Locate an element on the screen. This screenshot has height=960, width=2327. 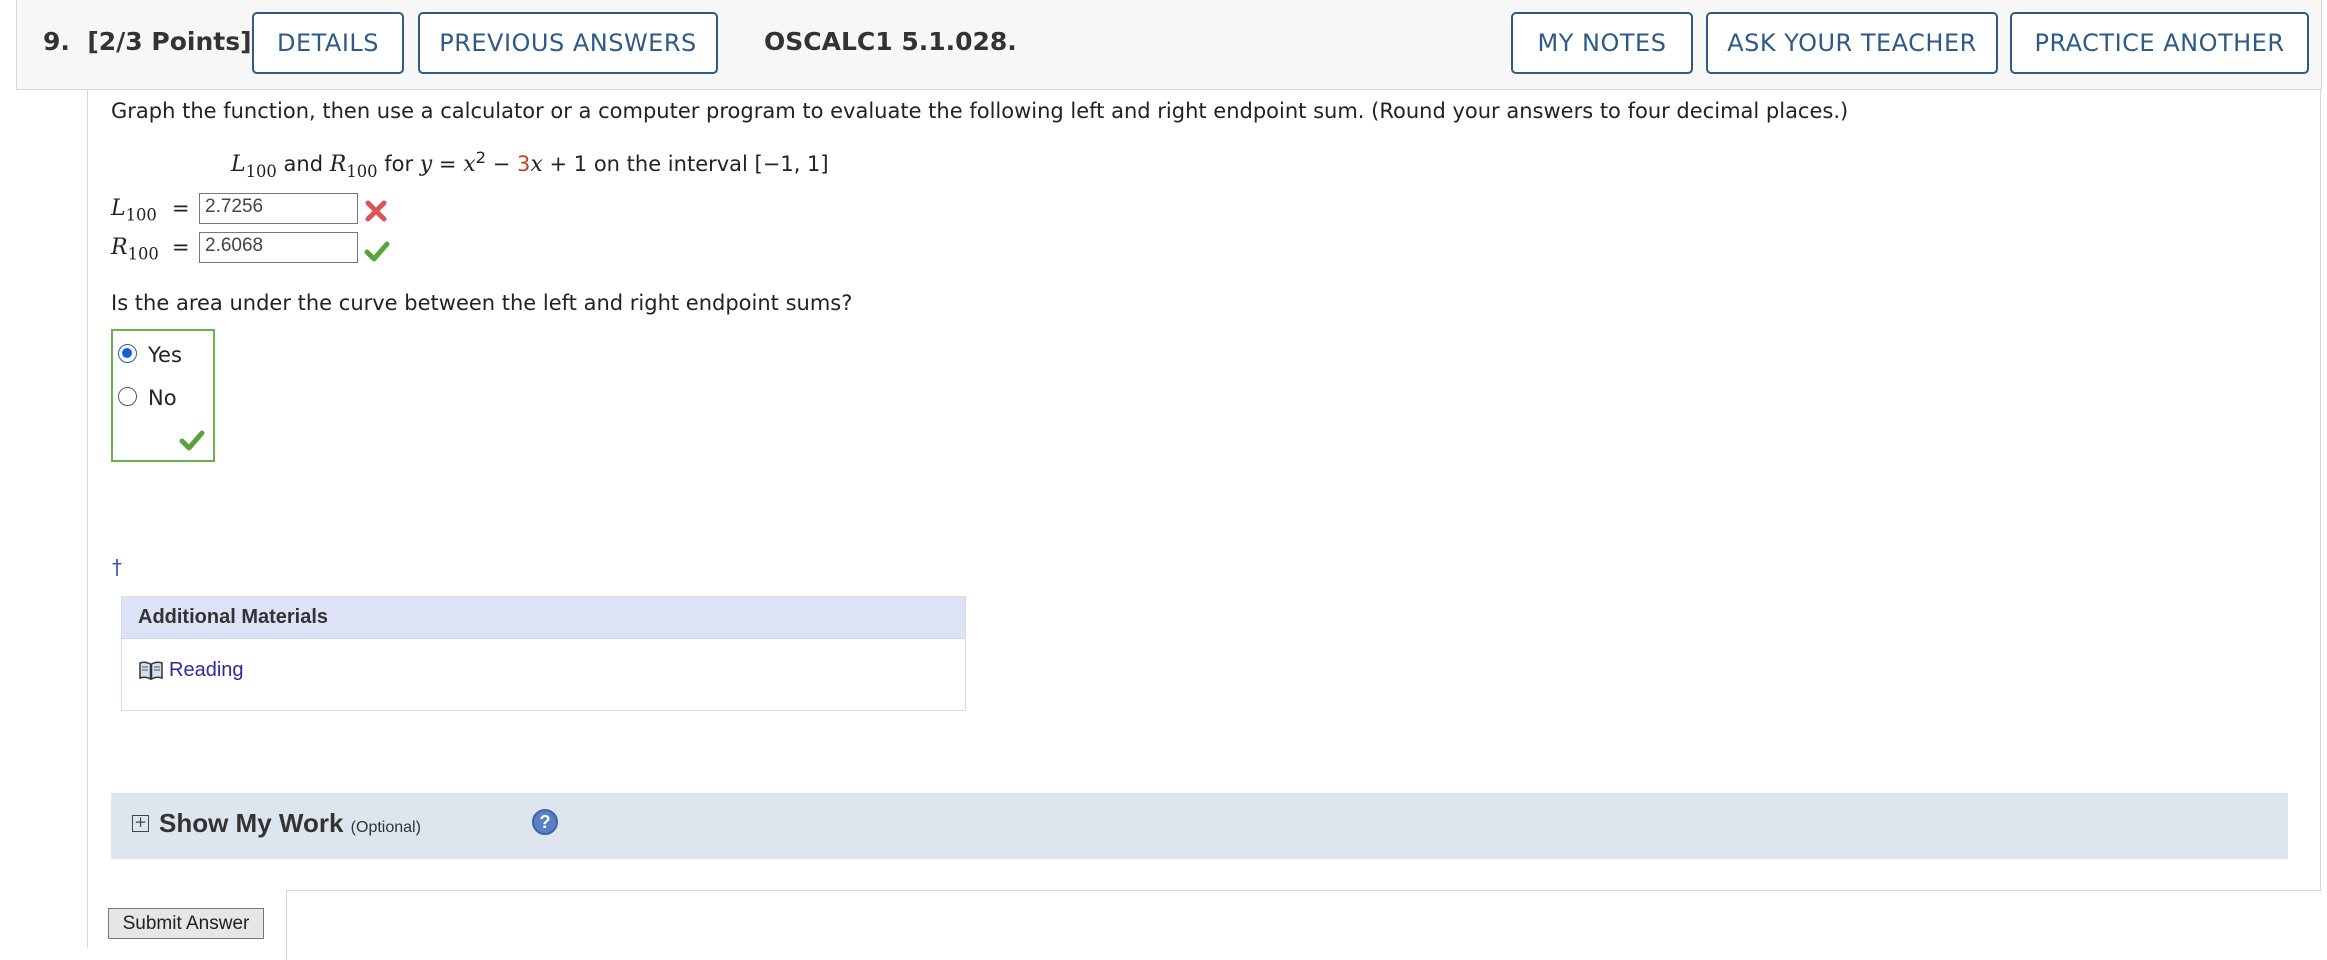
points-label: [2/3 Points] is located at coordinates (169, 41).